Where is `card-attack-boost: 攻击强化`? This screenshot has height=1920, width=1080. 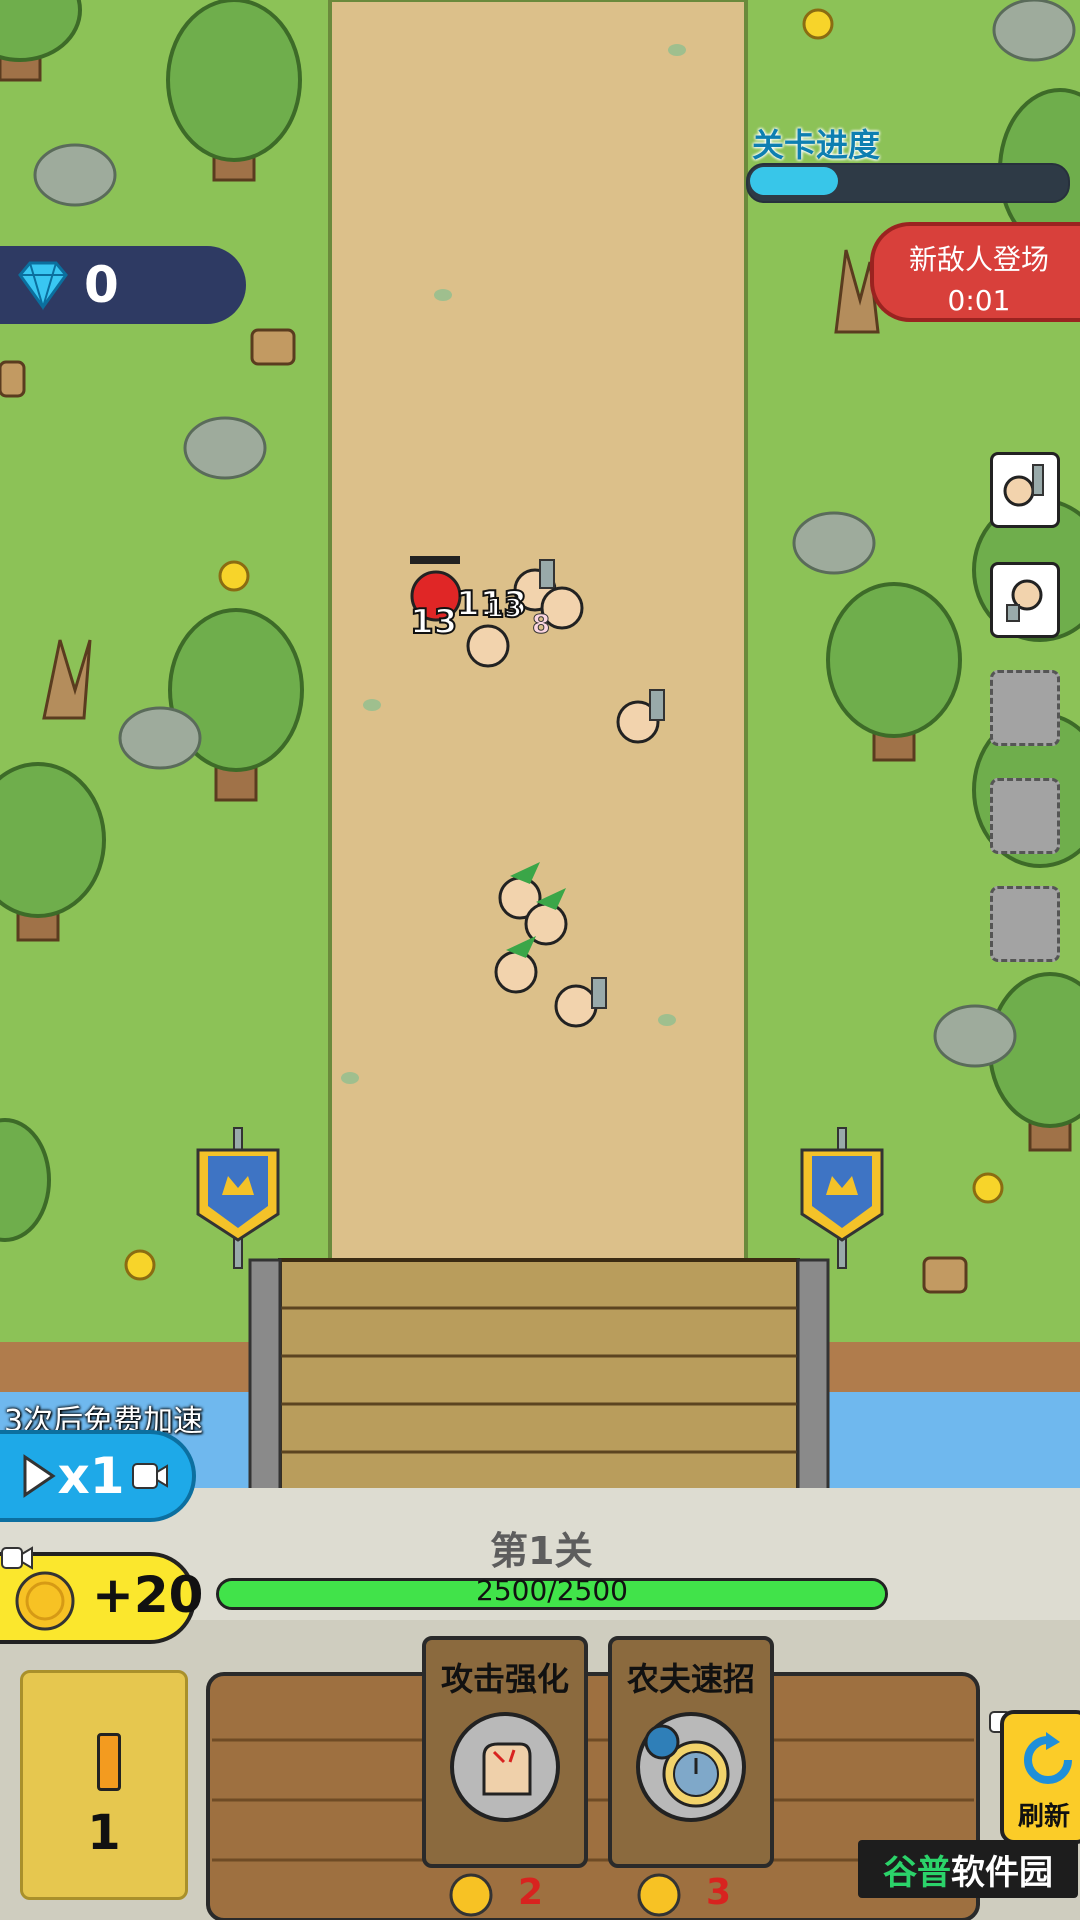
card-attack-boost: 攻击强化 is located at coordinates (505, 1752).